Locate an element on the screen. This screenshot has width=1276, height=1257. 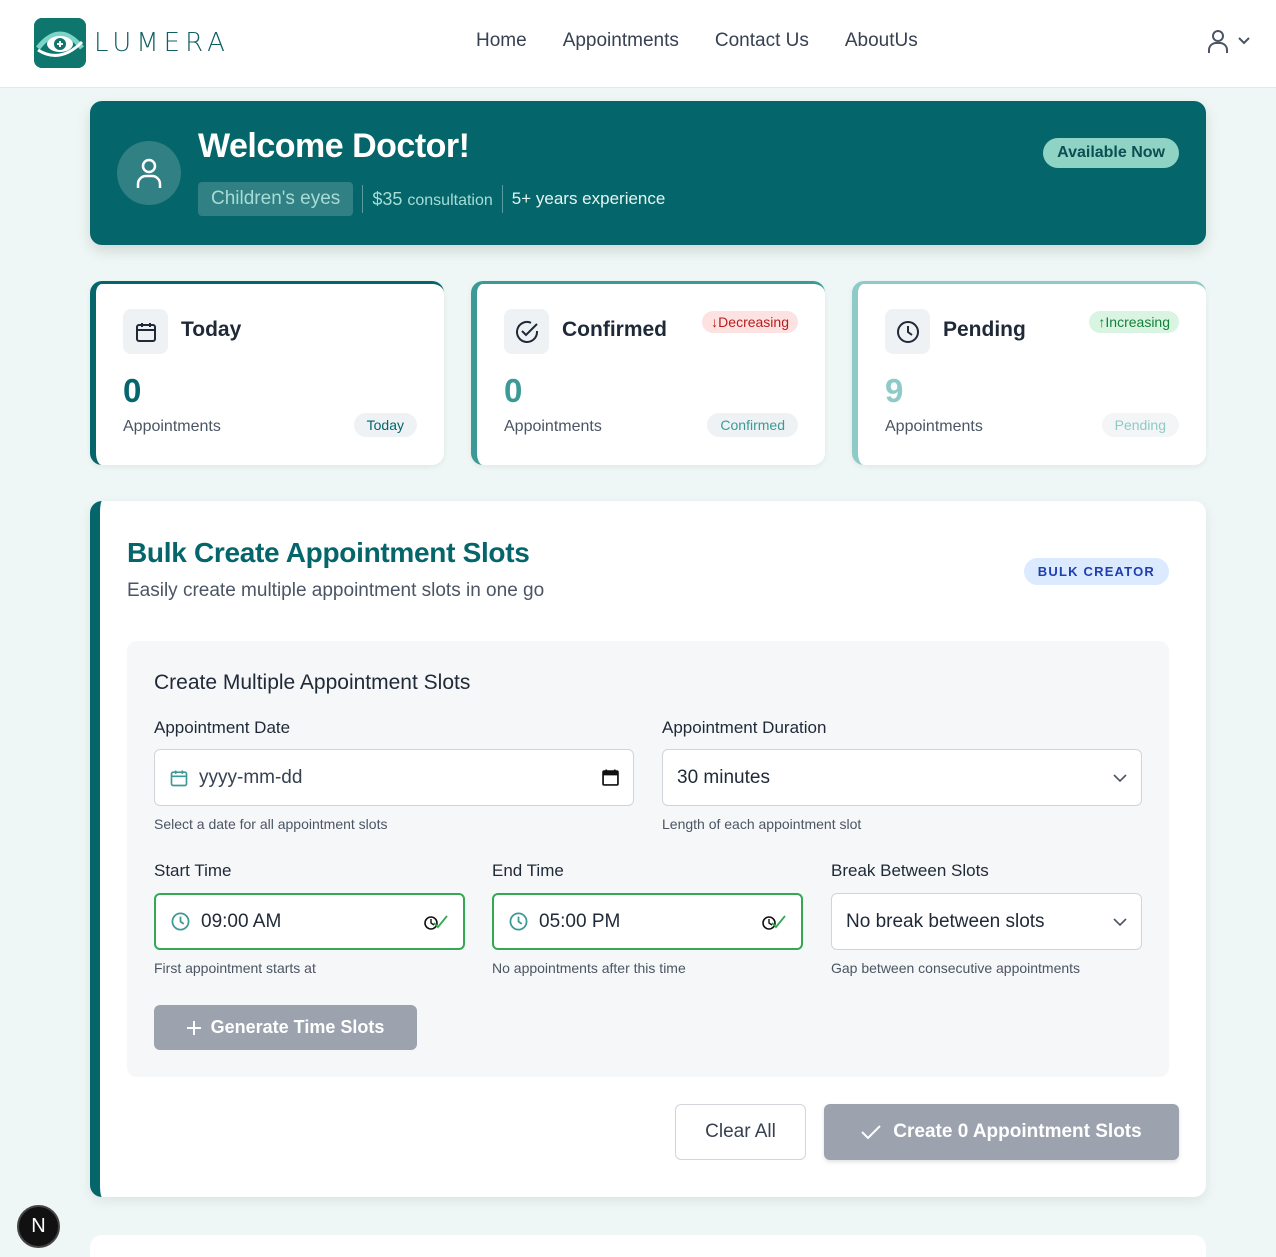
user-menu is located at coordinates (1228, 41).